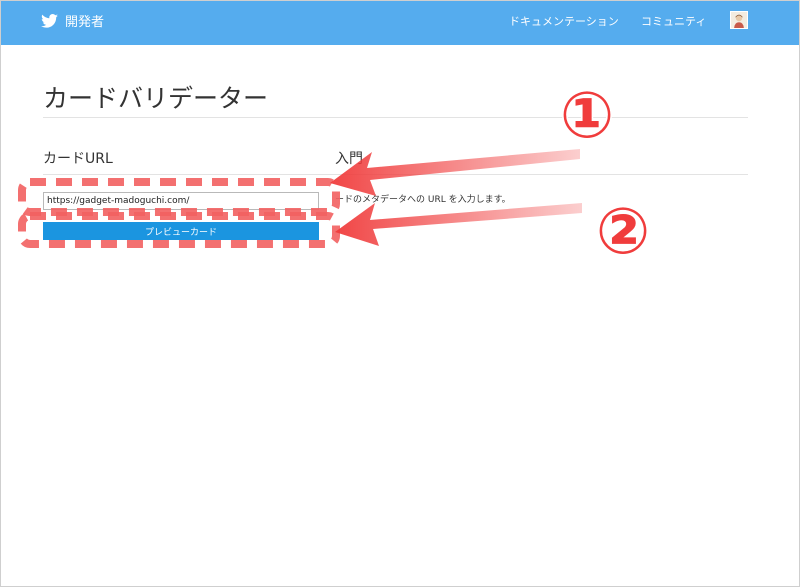 The image size is (800, 587). Describe the element at coordinates (78, 159) in the screenshot. I see `card-url-heading: カードURL` at that location.